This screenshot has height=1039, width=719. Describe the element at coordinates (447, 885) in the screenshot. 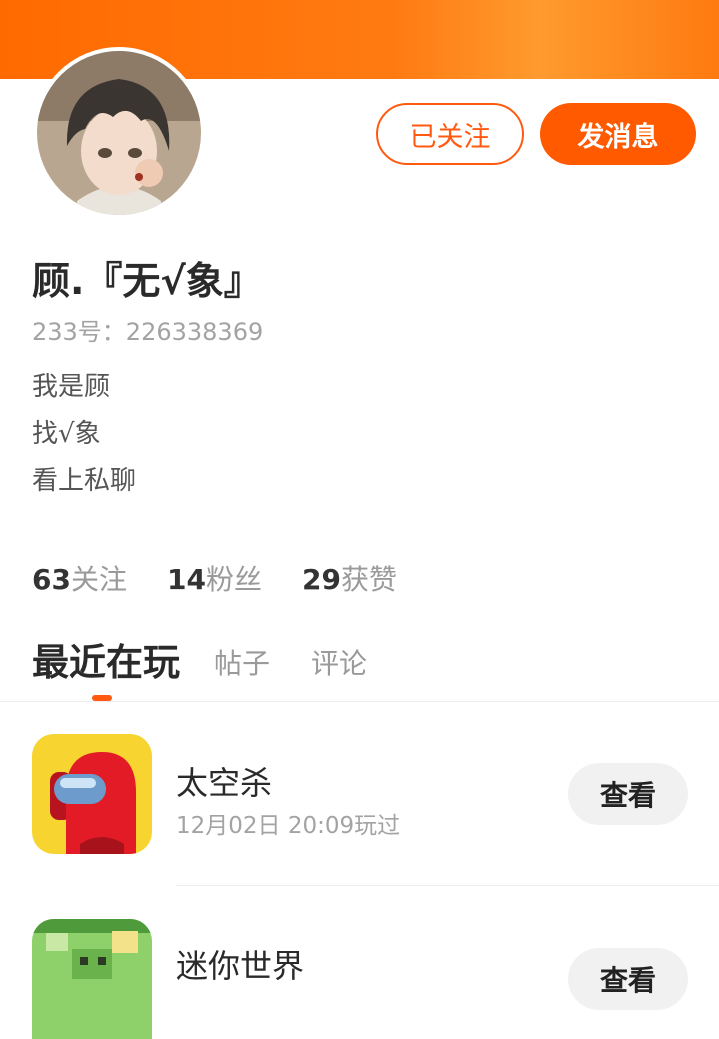

I see `list-divider` at that location.